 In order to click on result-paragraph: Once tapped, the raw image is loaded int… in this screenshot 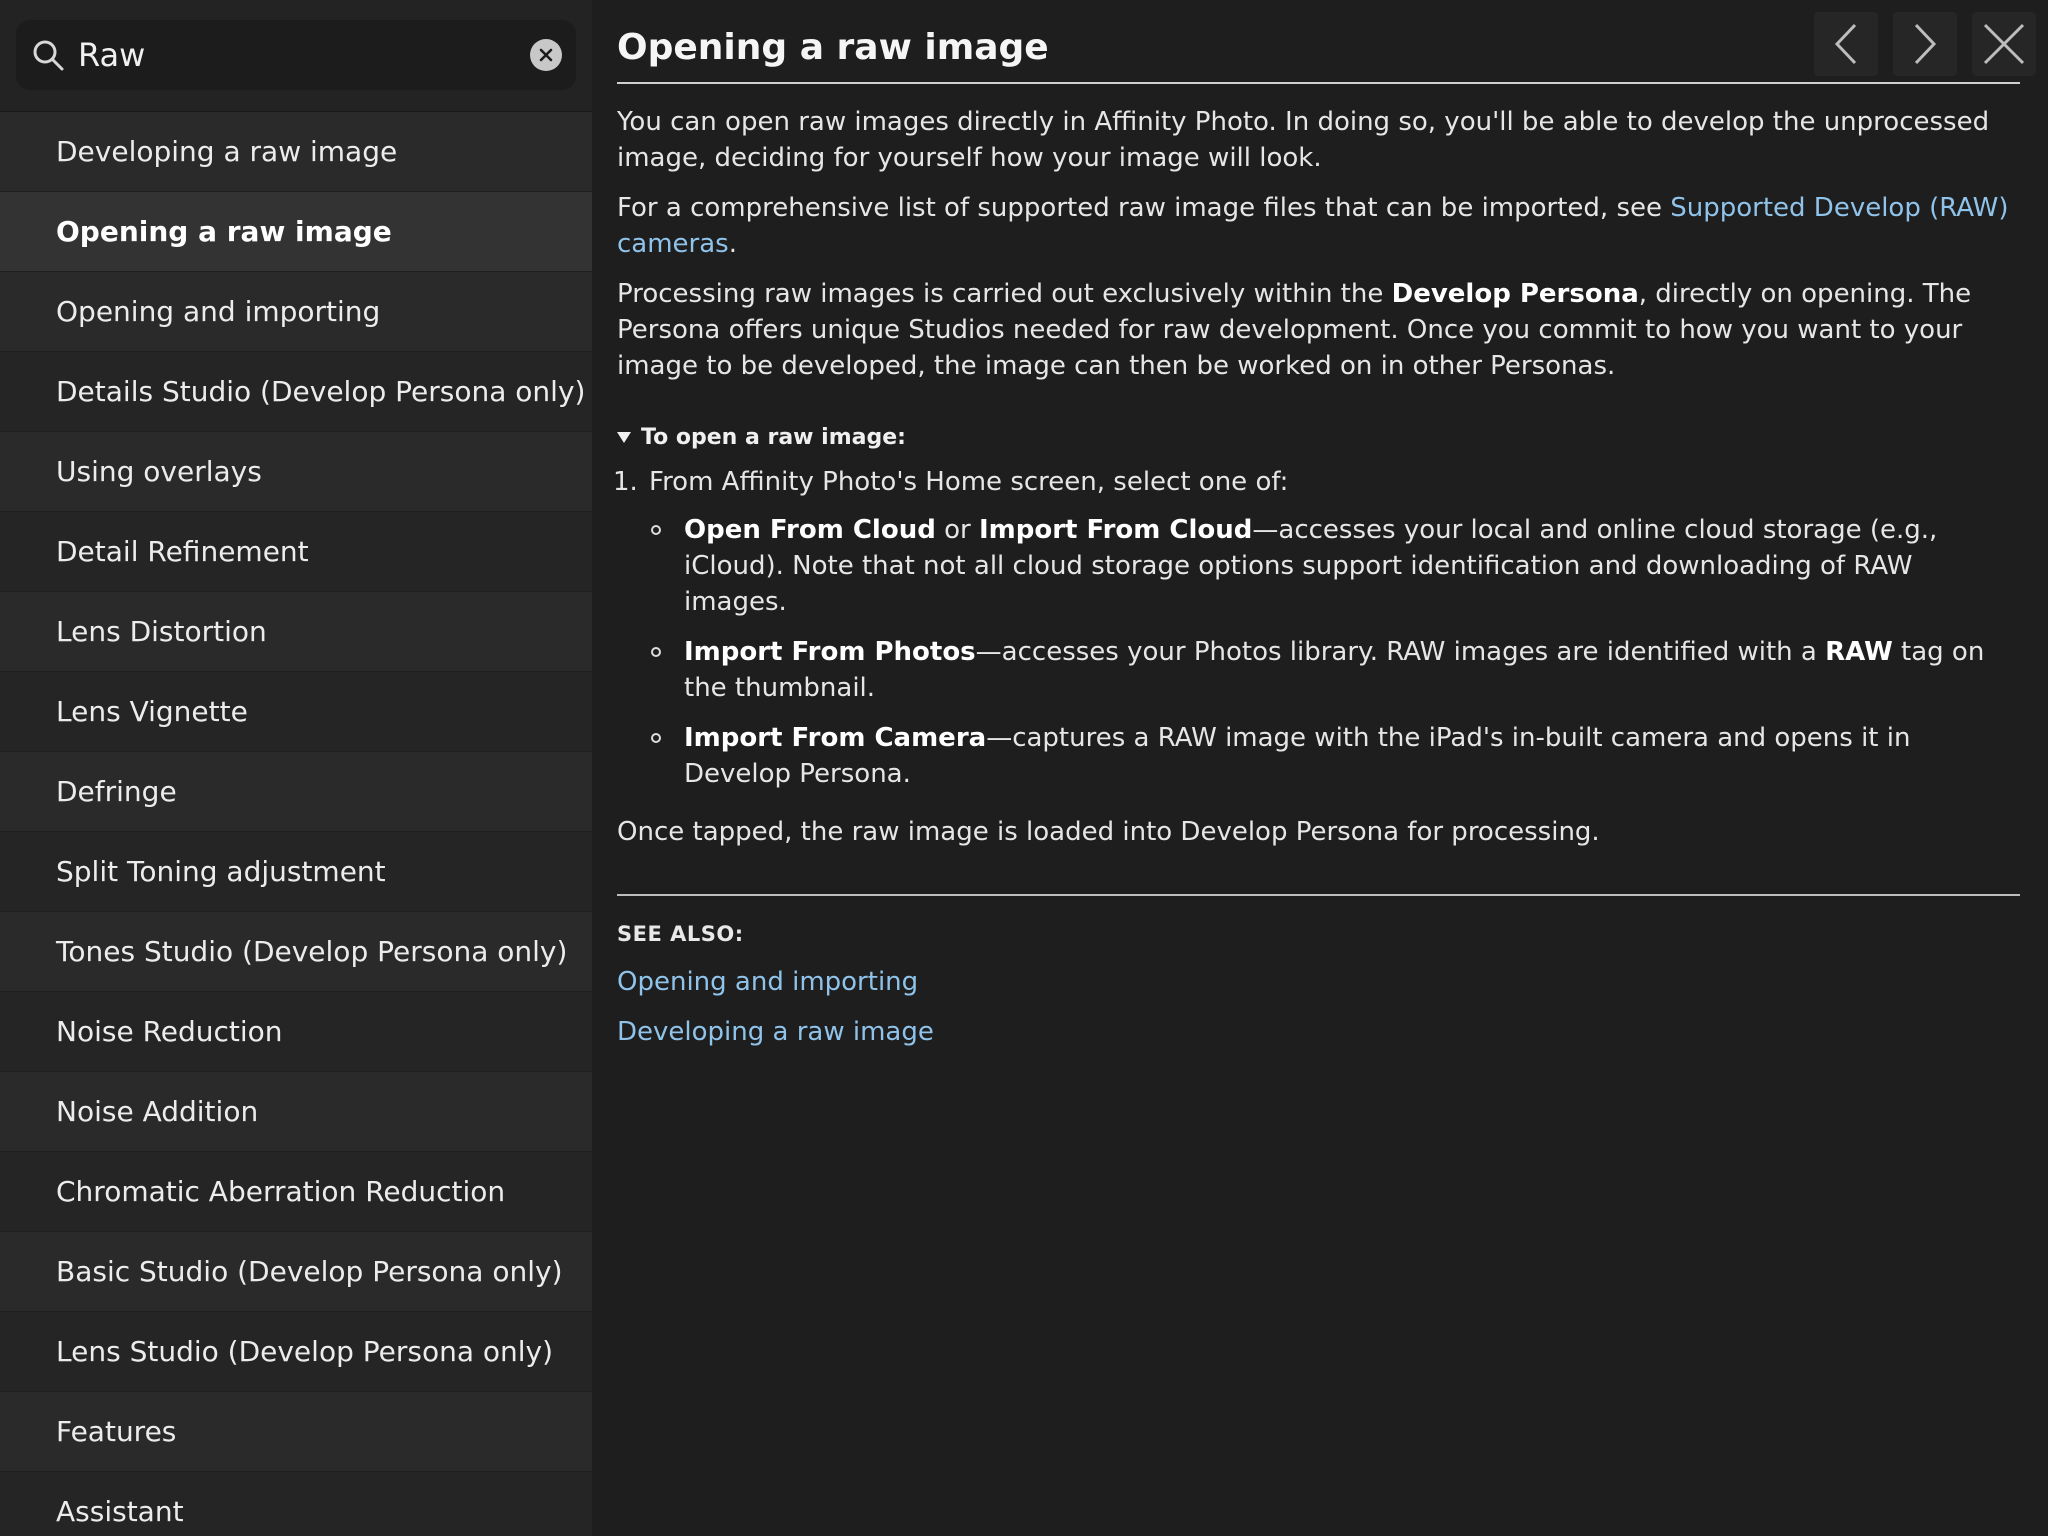, I will do `click(1108, 832)`.